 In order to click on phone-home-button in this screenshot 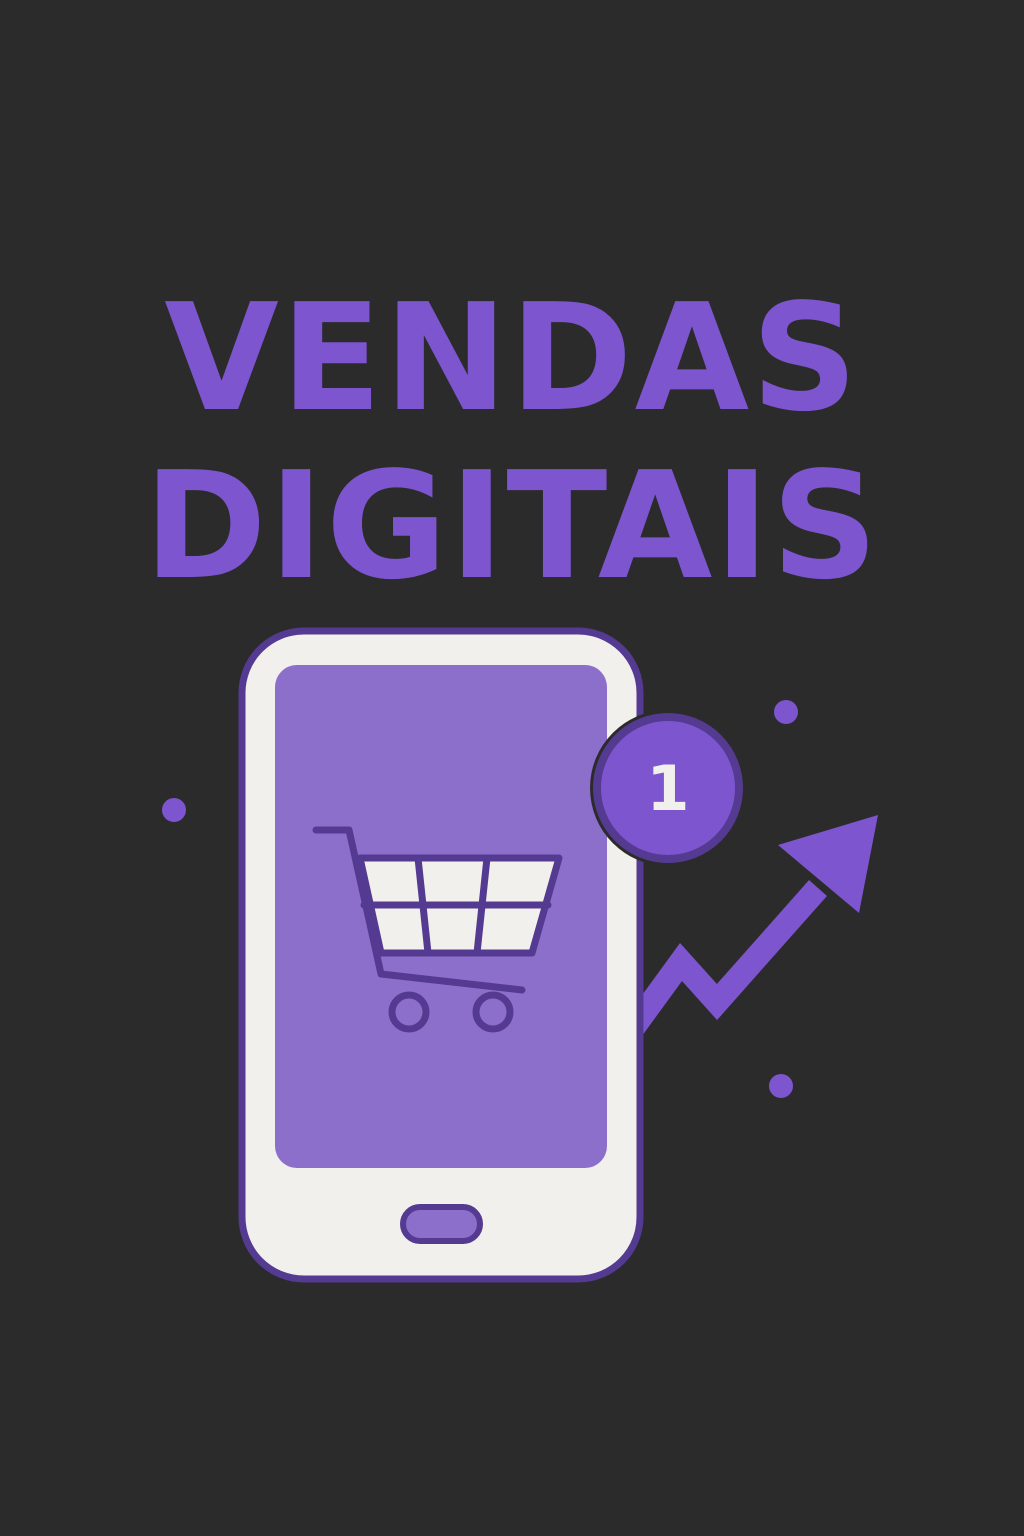, I will do `click(441, 1224)`.